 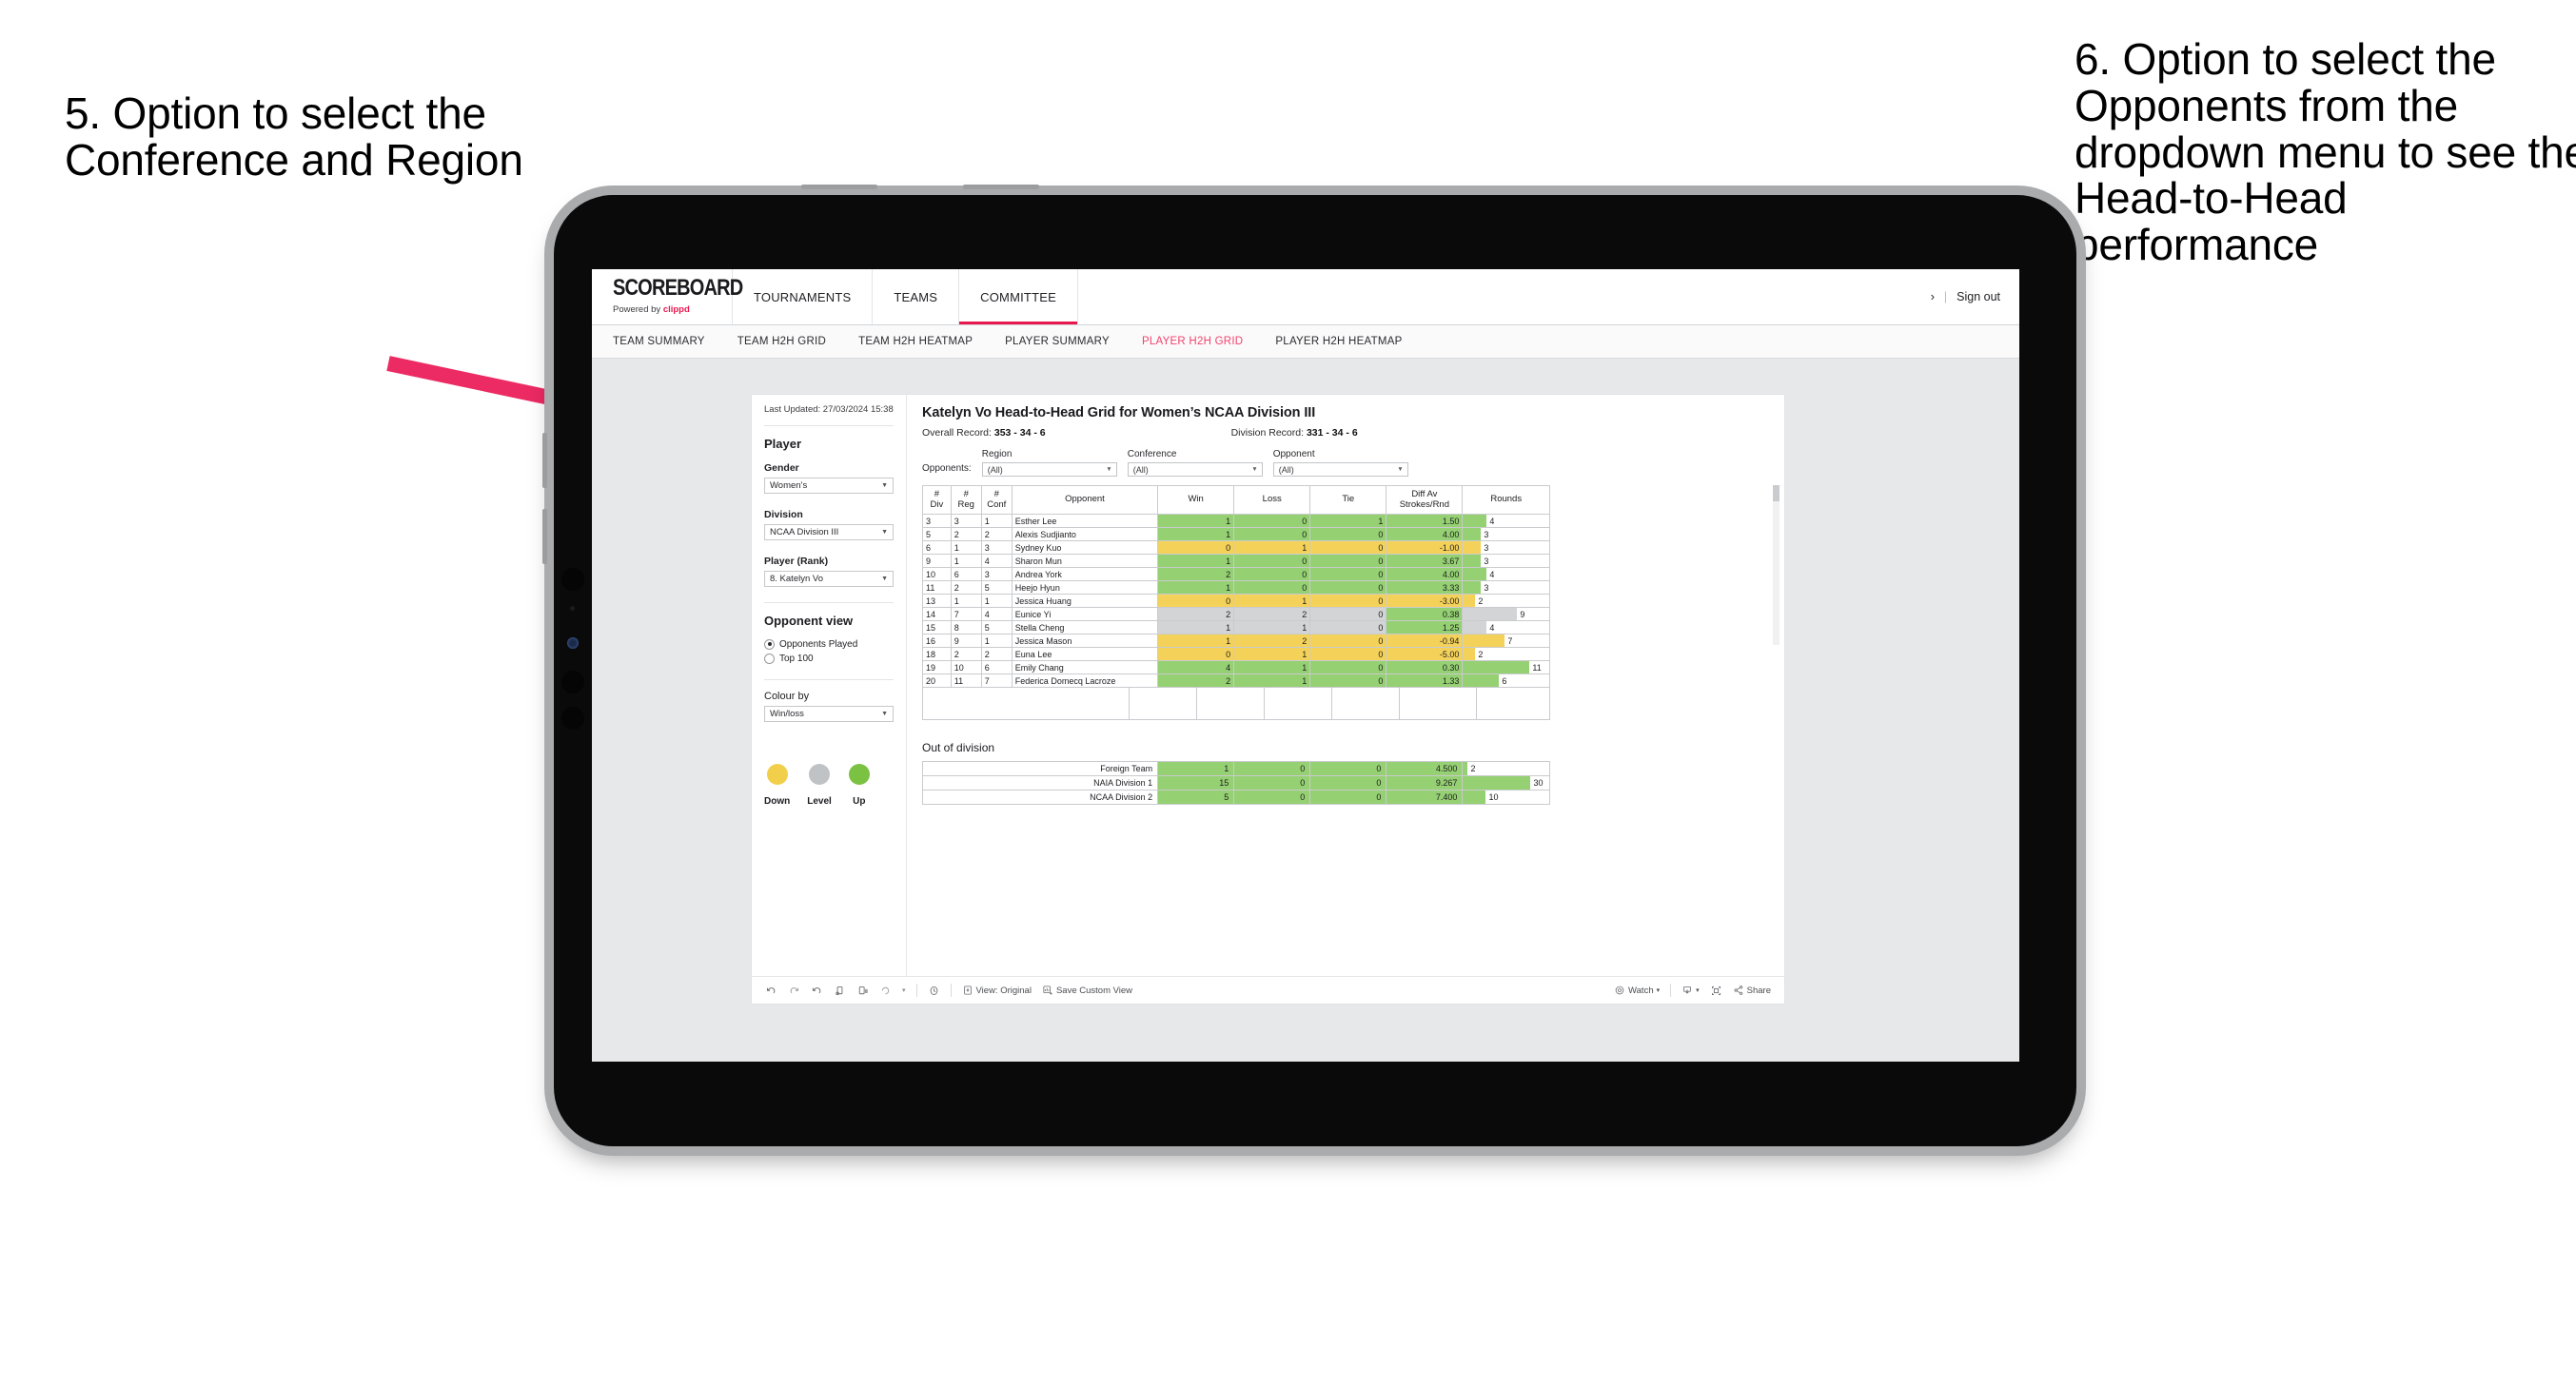 I want to click on nav-committee: COMMITTEE, so click(x=1018, y=296).